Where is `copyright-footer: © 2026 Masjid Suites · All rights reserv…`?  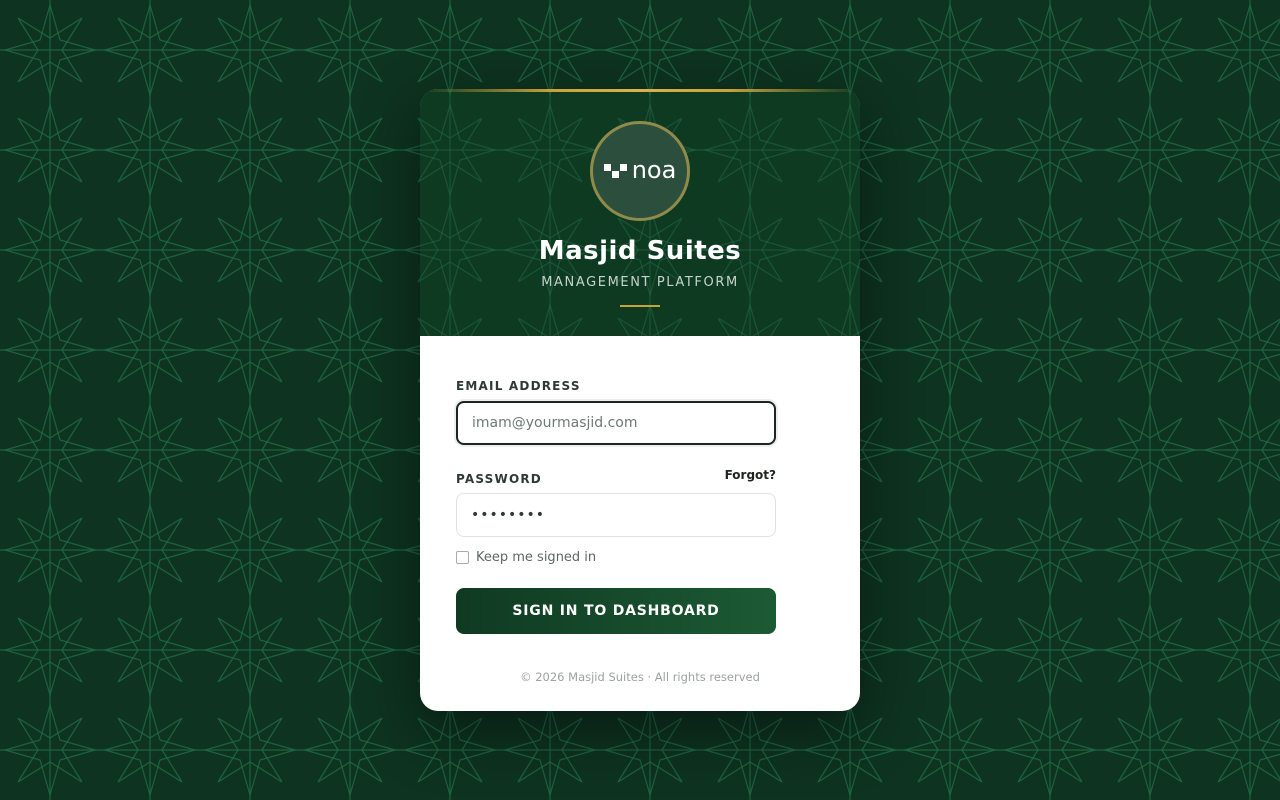
copyright-footer: © 2026 Masjid Suites · All rights reserv… is located at coordinates (640, 677).